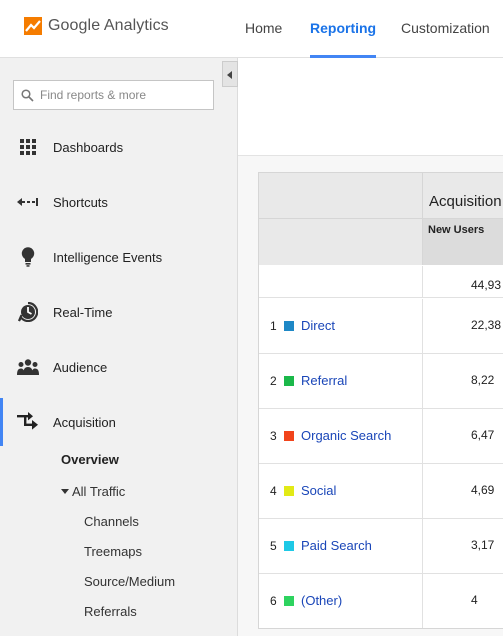  I want to click on table-row: 4 Social 4,69, so click(381, 491).